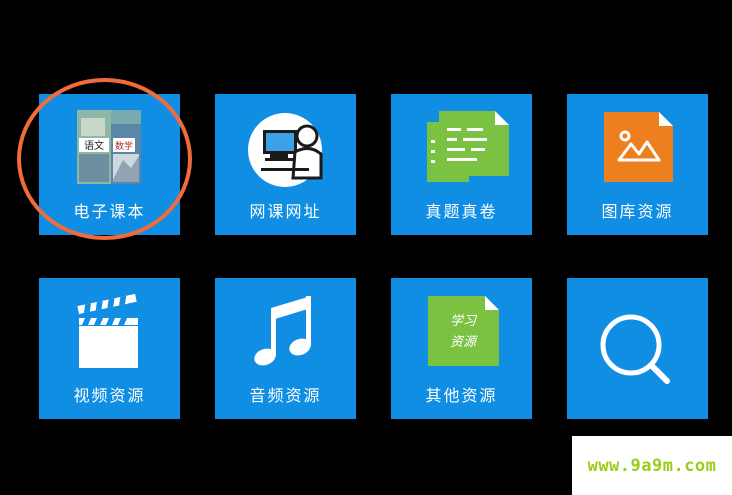  I want to click on tile-label: 其他资源, so click(461, 395).